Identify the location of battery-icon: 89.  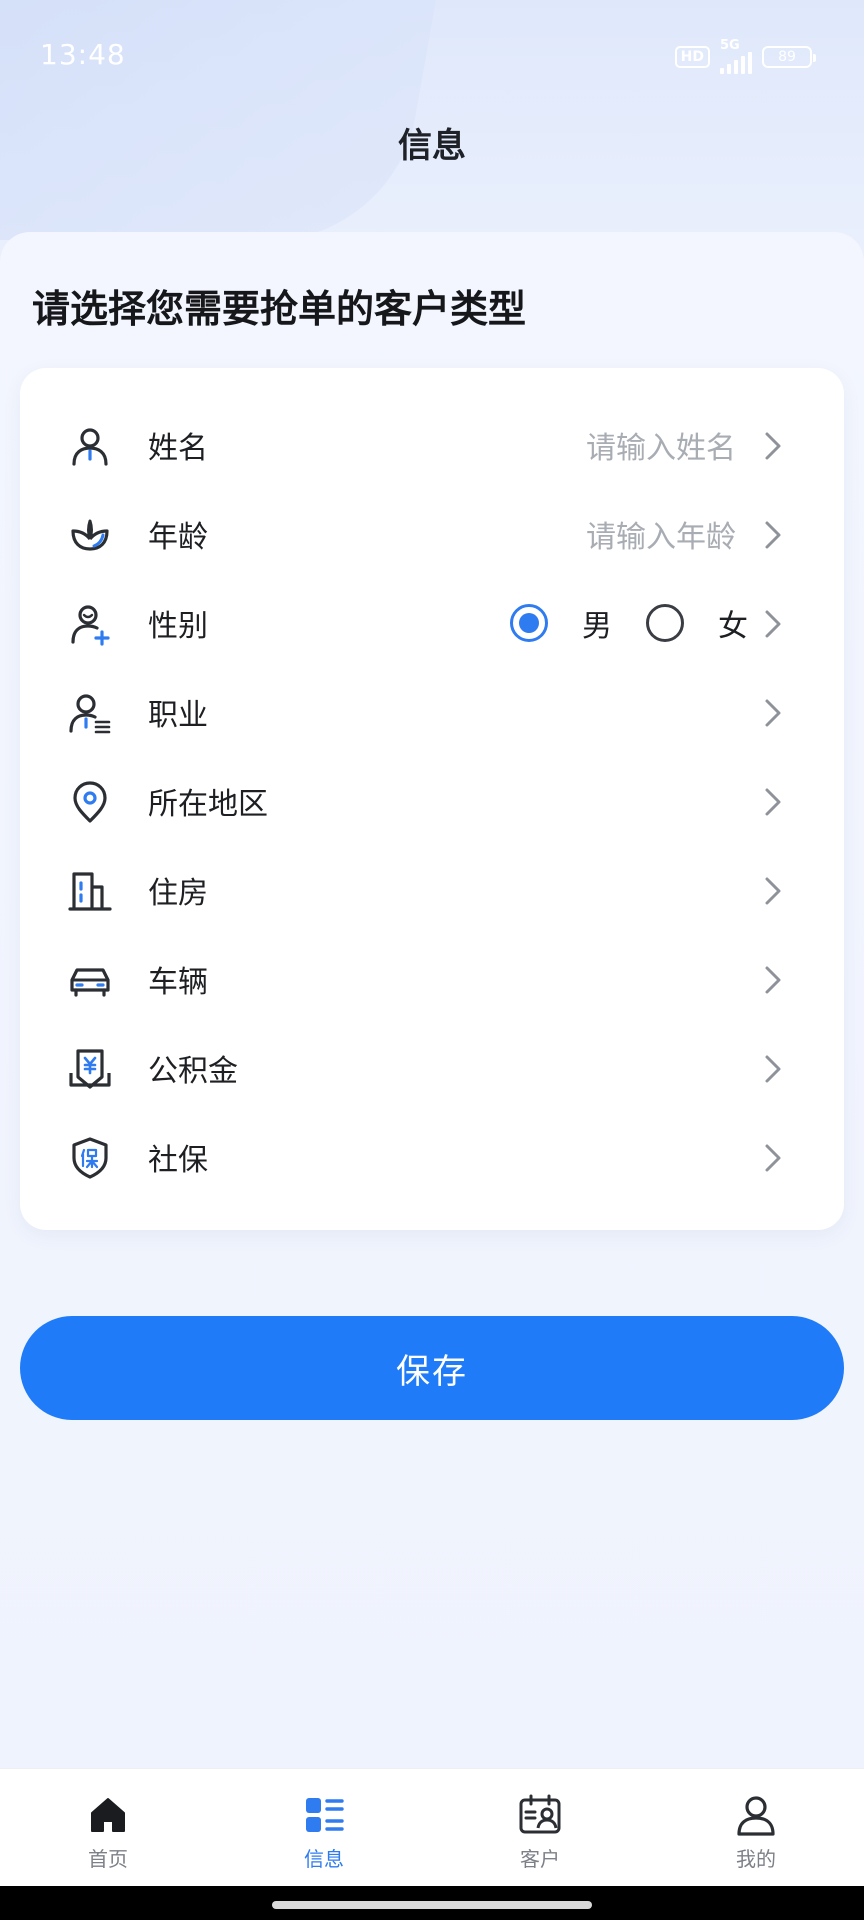
(789, 57).